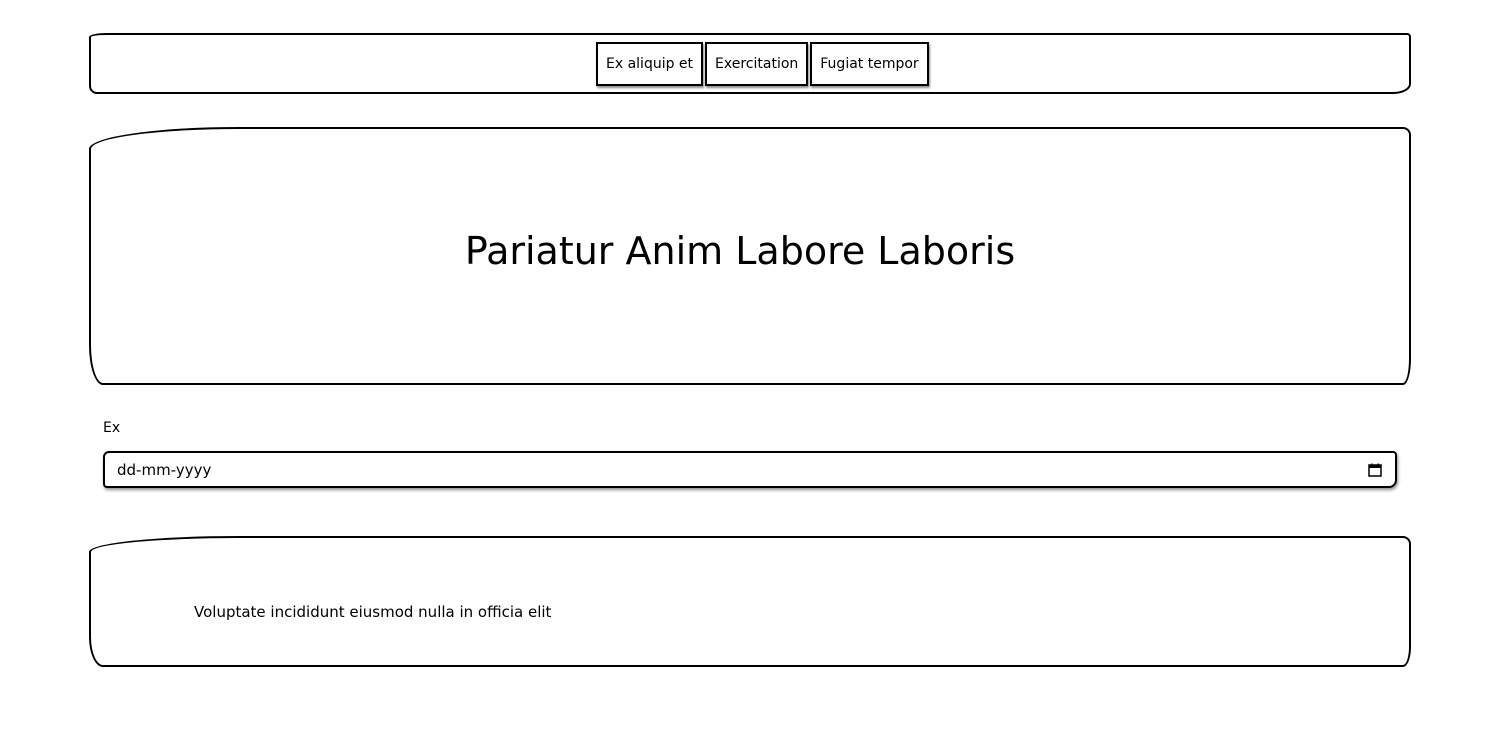  What do you see at coordinates (164, 469) in the screenshot?
I see `date-placeholder: dd-mm-yyyy` at bounding box center [164, 469].